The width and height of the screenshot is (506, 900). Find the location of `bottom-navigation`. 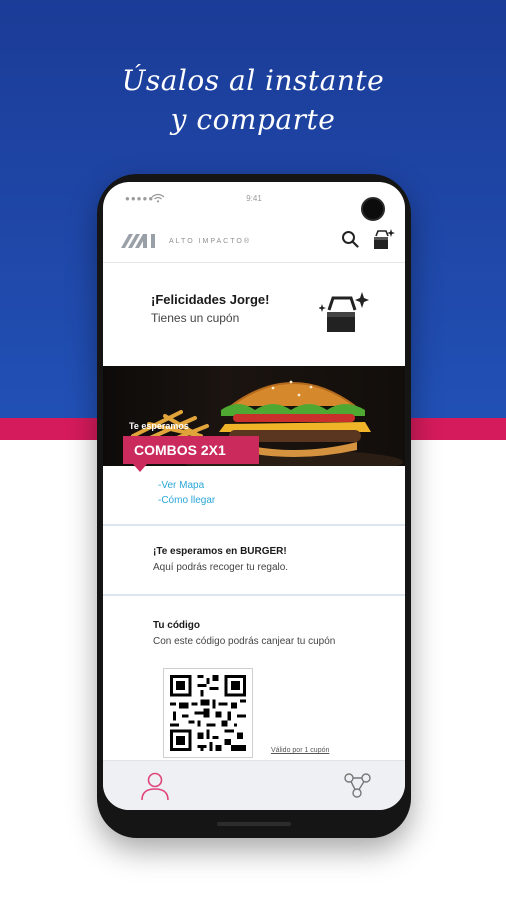

bottom-navigation is located at coordinates (254, 785).